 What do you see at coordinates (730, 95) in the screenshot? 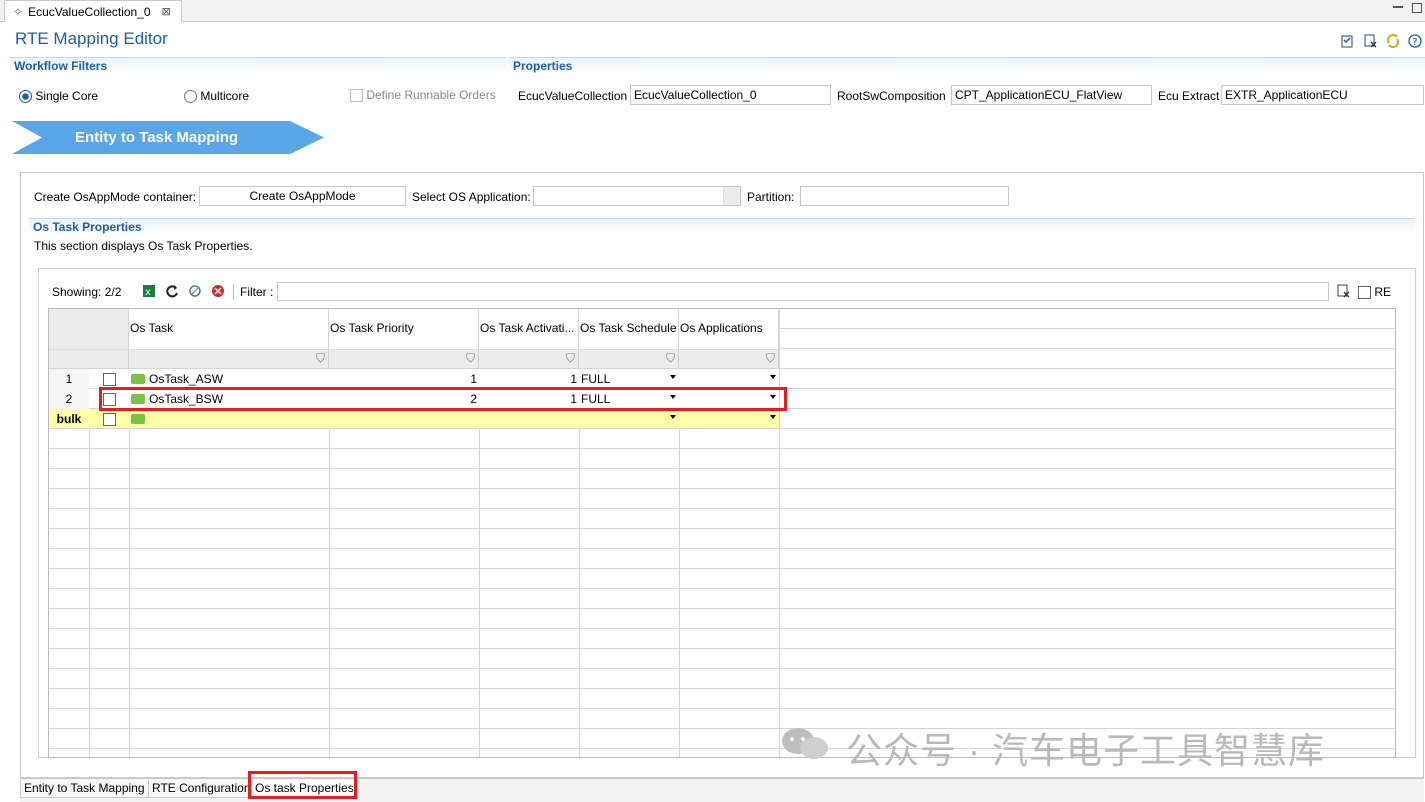
I see `ecuc-value-collection-field: EcucValueCollection_0` at bounding box center [730, 95].